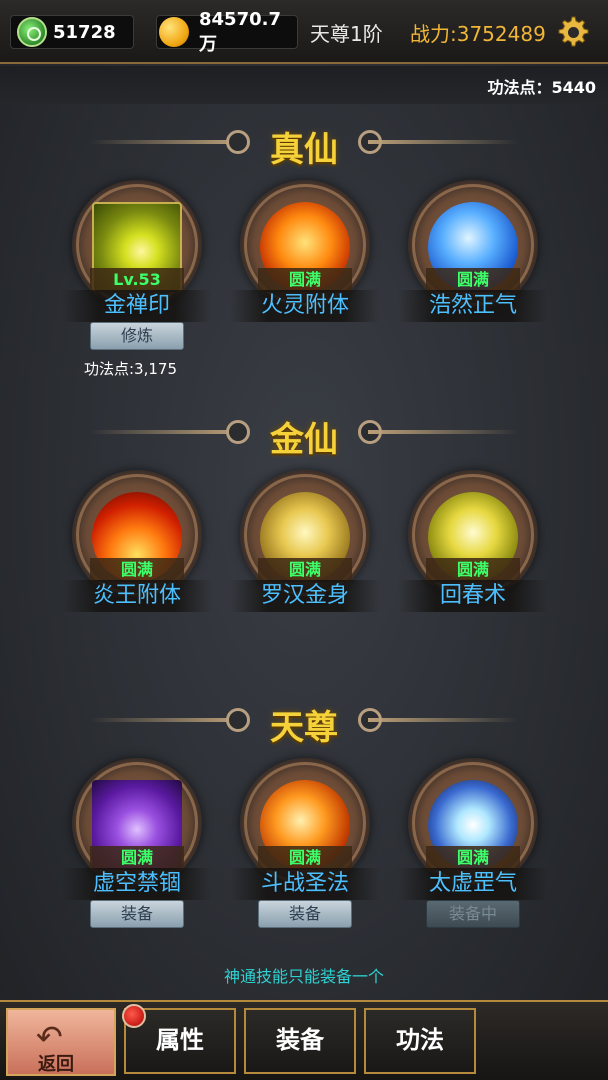 Image resolution: width=608 pixels, height=1080 pixels. What do you see at coordinates (137, 336) in the screenshot?
I see `train-button: 修炼` at bounding box center [137, 336].